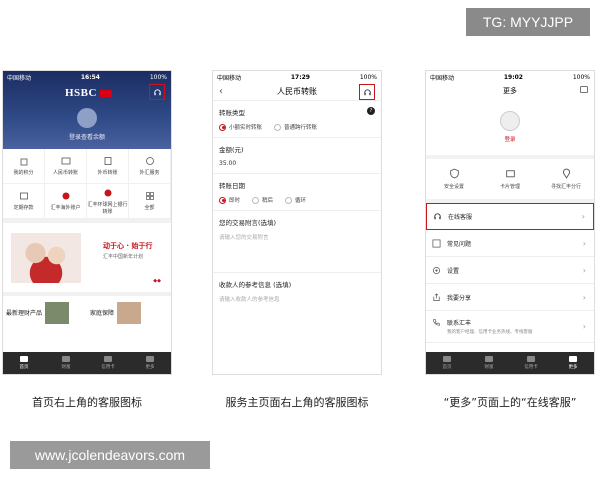 This screenshot has width=600, height=480. I want to click on radio-later: 稍后, so click(262, 200).